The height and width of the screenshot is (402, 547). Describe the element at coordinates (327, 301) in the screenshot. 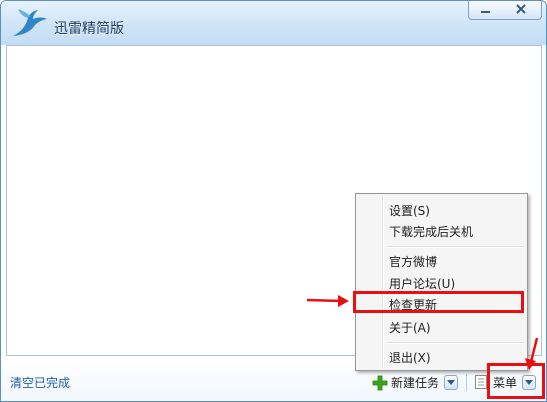

I see `arrow-to-check-update` at that location.